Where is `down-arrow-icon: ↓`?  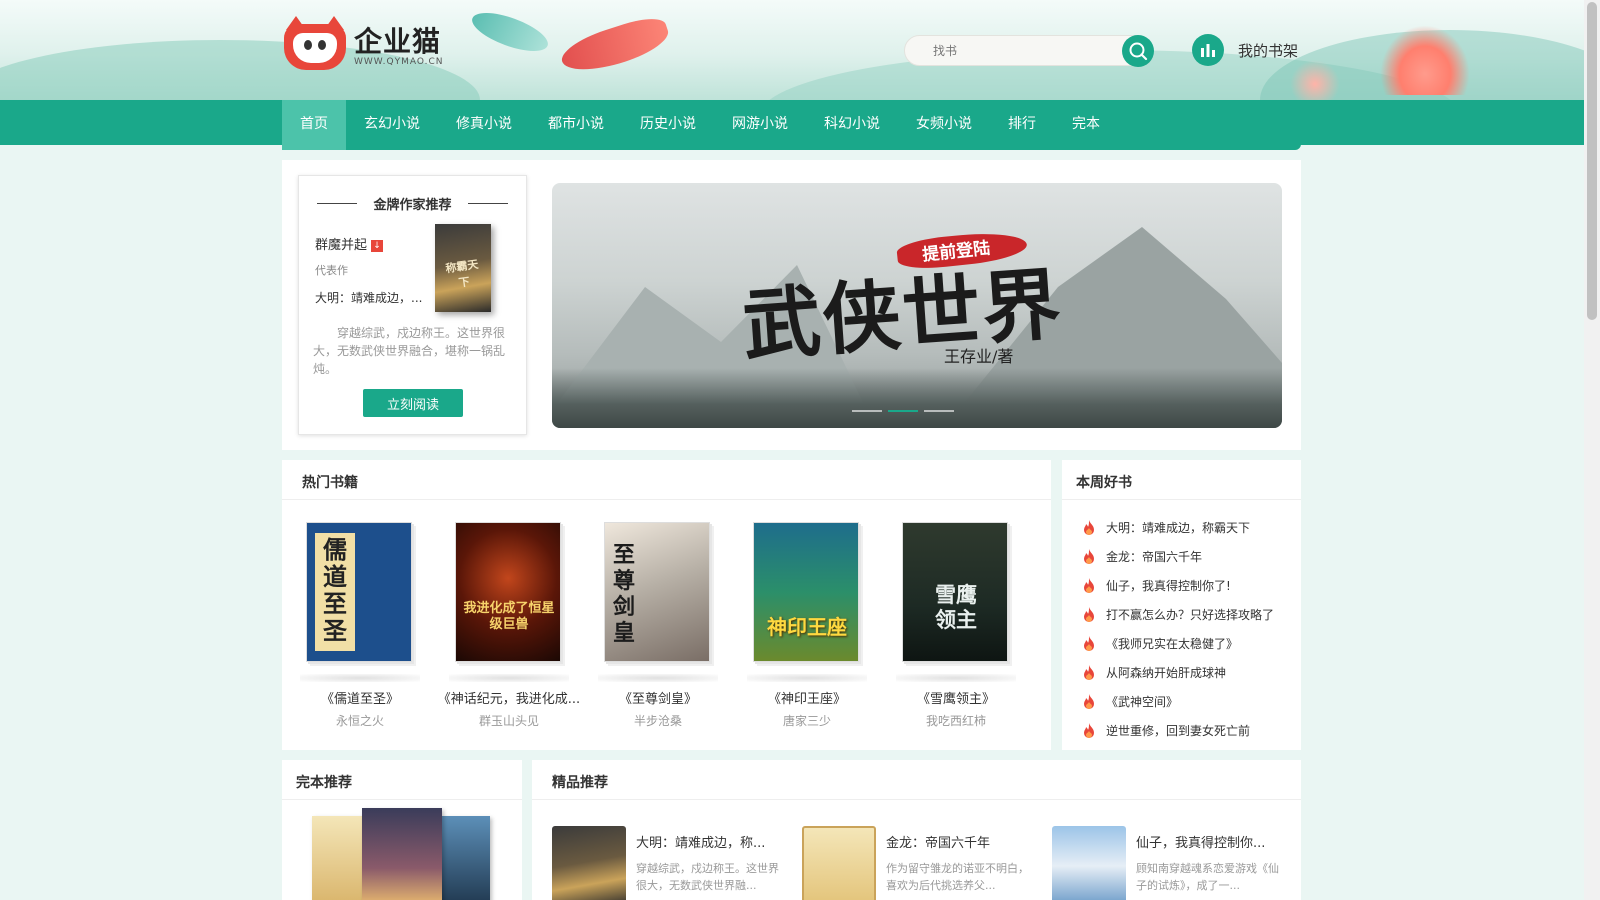 down-arrow-icon: ↓ is located at coordinates (377, 246).